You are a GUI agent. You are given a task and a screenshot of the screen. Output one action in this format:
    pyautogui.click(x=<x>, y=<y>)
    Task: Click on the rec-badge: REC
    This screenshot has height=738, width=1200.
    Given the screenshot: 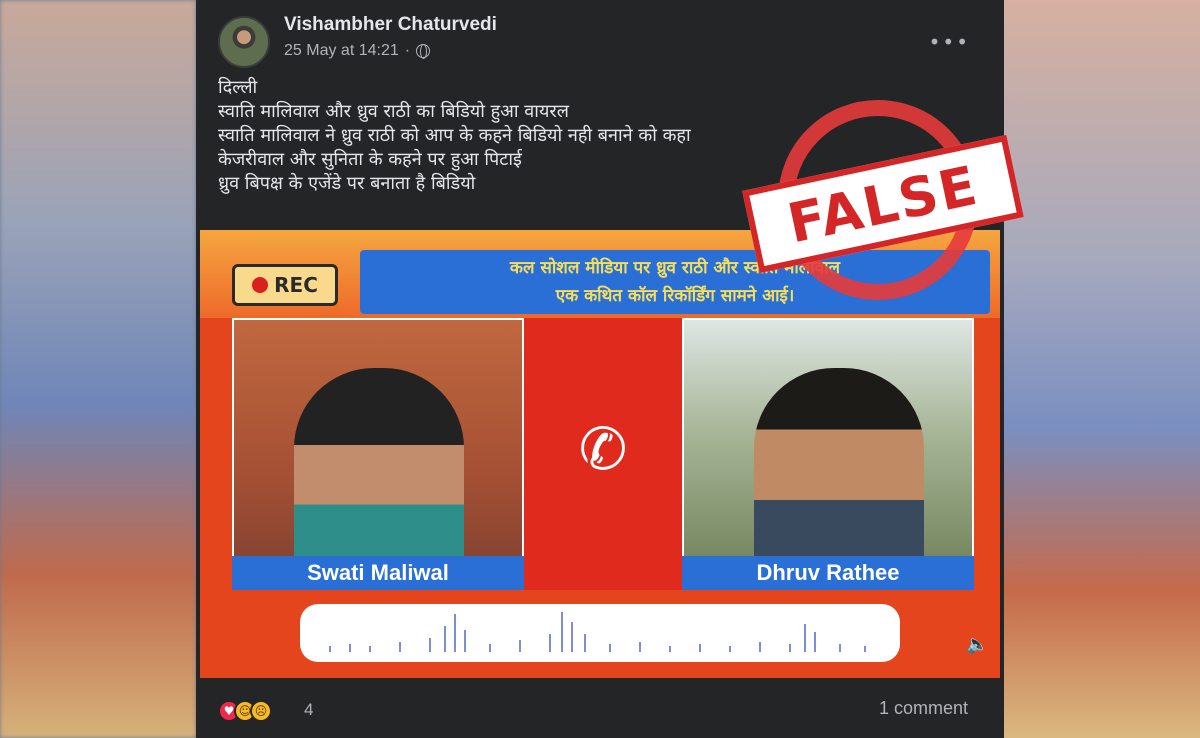 What is the action you would take?
    pyautogui.click(x=285, y=285)
    